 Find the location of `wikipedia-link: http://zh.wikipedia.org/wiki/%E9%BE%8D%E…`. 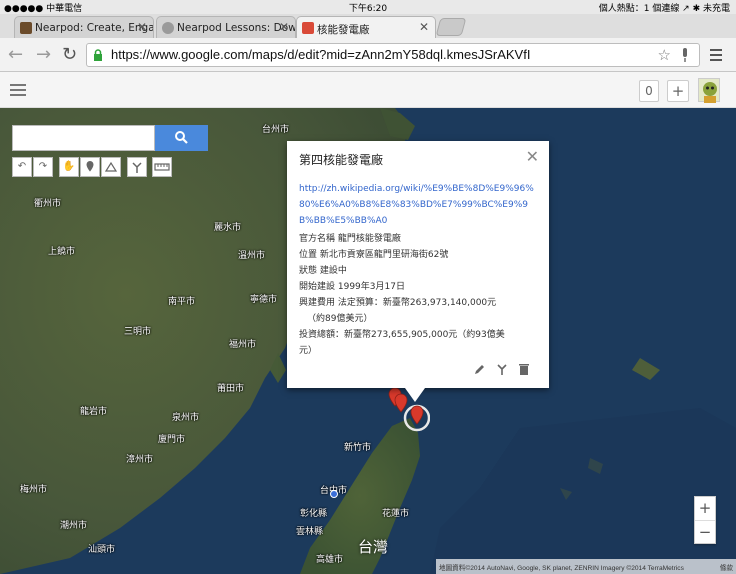

wikipedia-link: http://zh.wikipedia.org/wiki/%E9%BE%8D%E… is located at coordinates (419, 205).